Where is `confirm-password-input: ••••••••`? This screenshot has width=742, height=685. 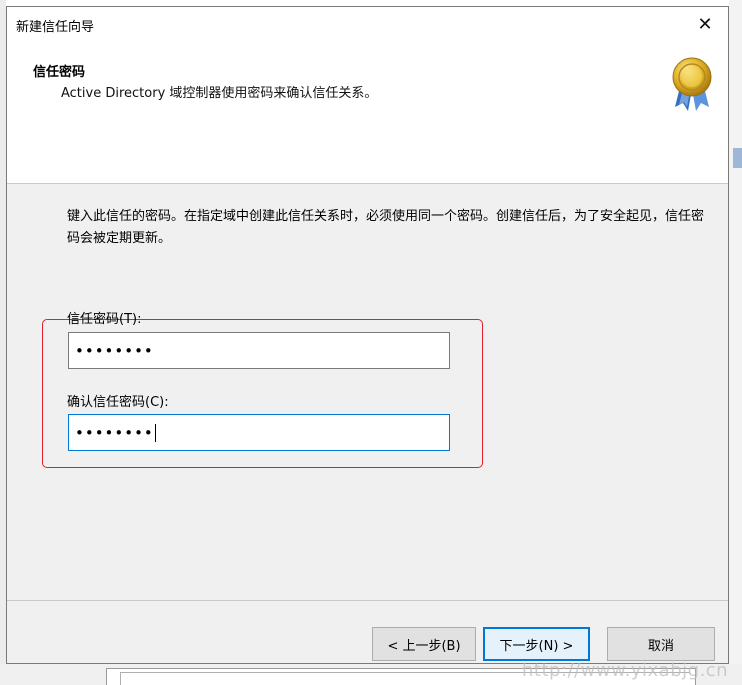 confirm-password-input: •••••••• is located at coordinates (259, 432).